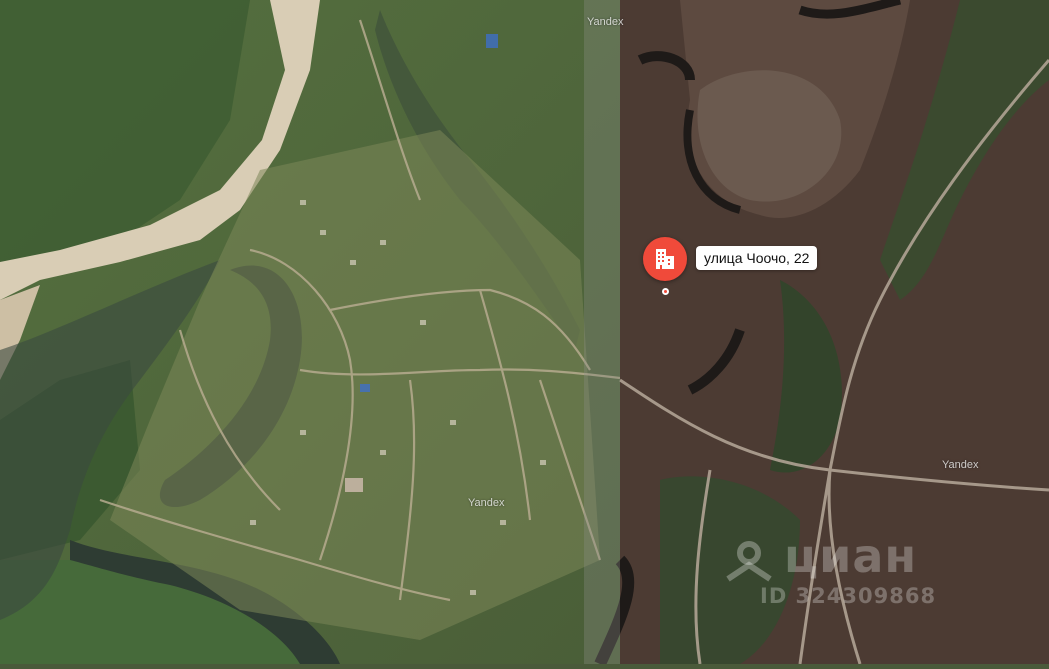 This screenshot has height=669, width=1049. What do you see at coordinates (486, 503) in the screenshot?
I see `map-watermark-center: Yandex` at bounding box center [486, 503].